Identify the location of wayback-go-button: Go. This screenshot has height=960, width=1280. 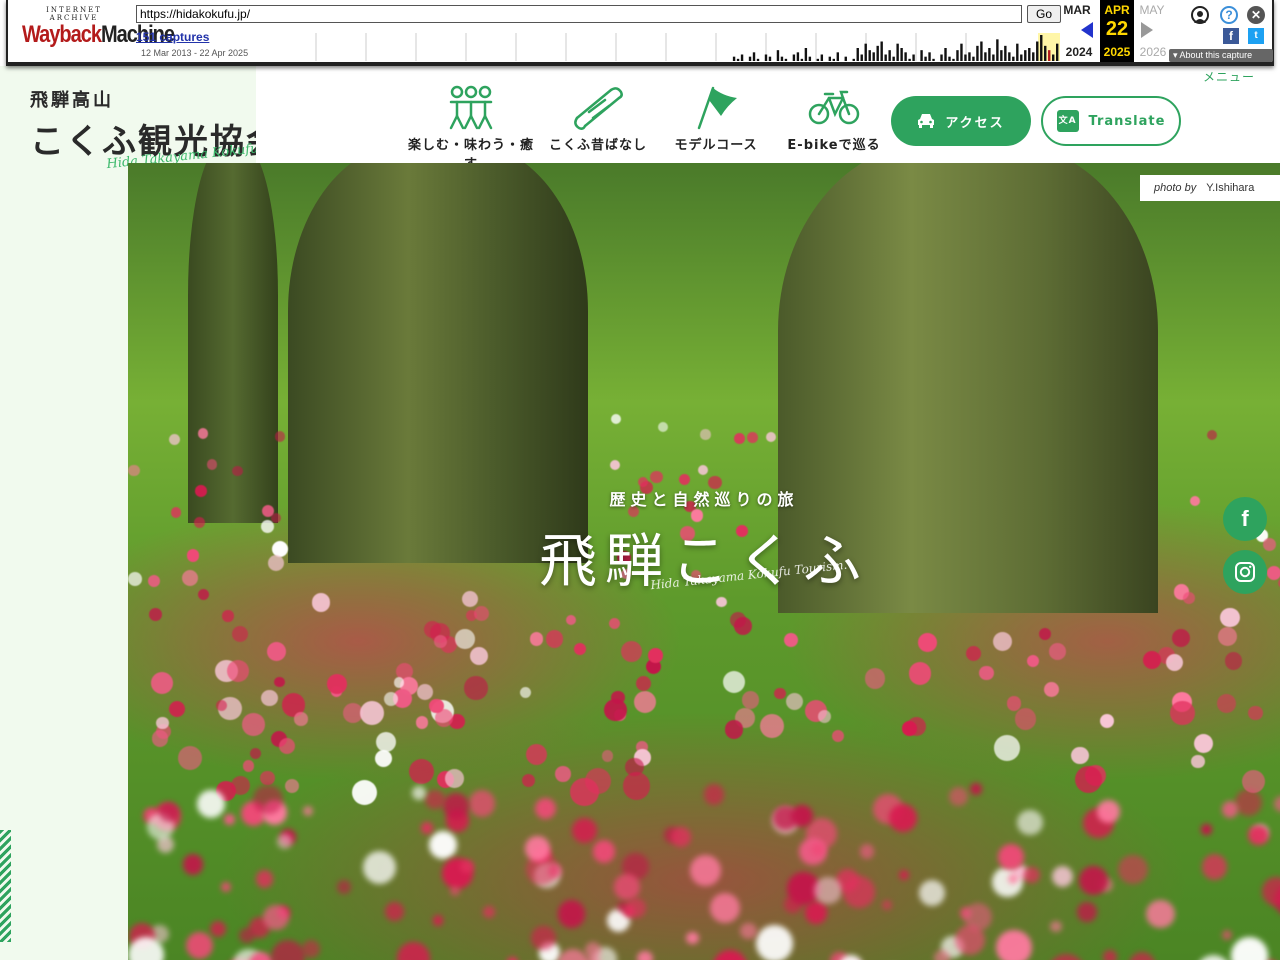
(1044, 14).